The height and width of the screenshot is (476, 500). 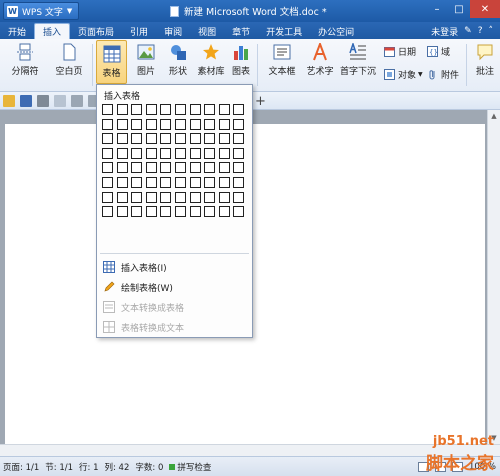 What do you see at coordinates (400, 51) in the screenshot?
I see `date-button: 日期` at bounding box center [400, 51].